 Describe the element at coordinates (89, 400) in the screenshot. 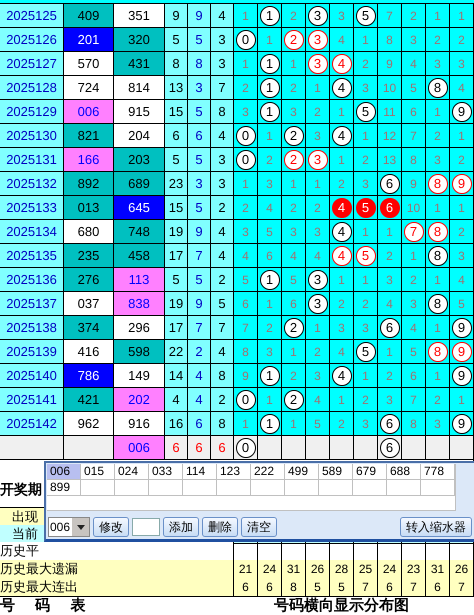

I see `table-cell: 421` at that location.